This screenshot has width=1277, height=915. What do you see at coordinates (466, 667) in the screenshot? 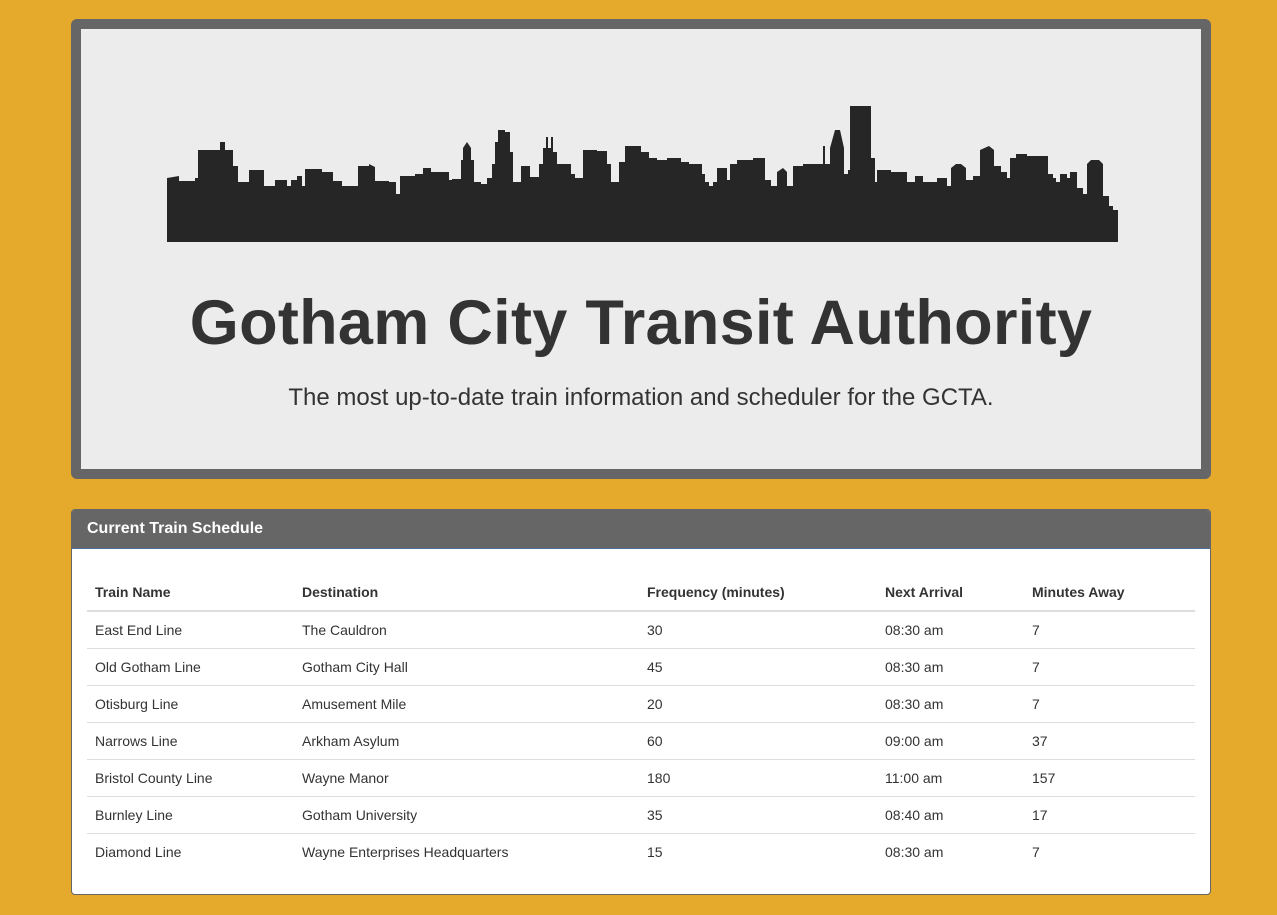
I see `destination-cell: Gotham City Hall` at bounding box center [466, 667].